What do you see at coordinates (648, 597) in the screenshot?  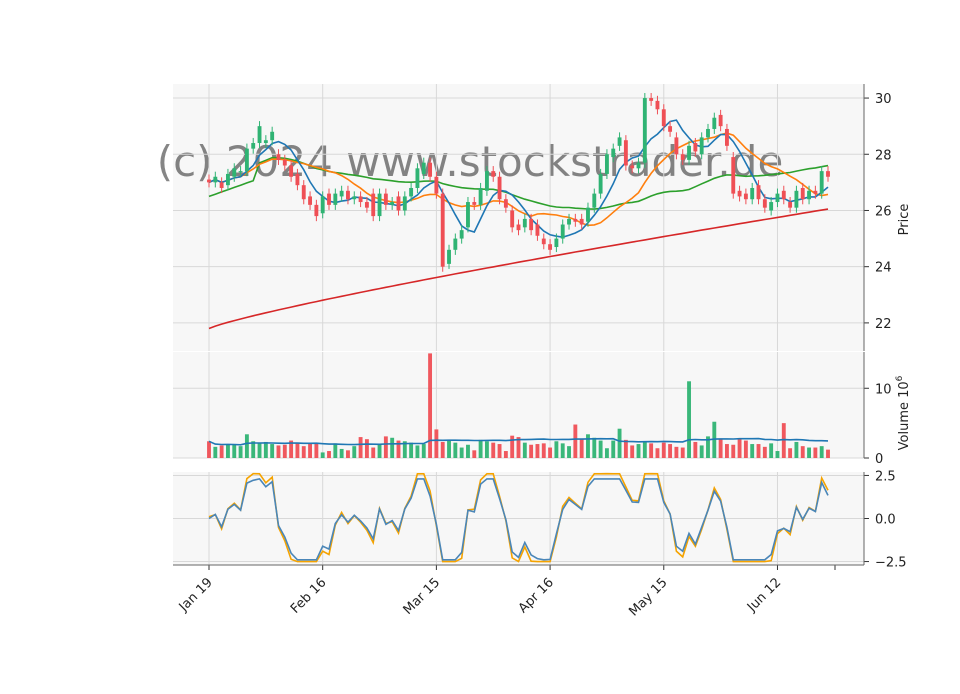 I see `x-tick-label: May 15` at bounding box center [648, 597].